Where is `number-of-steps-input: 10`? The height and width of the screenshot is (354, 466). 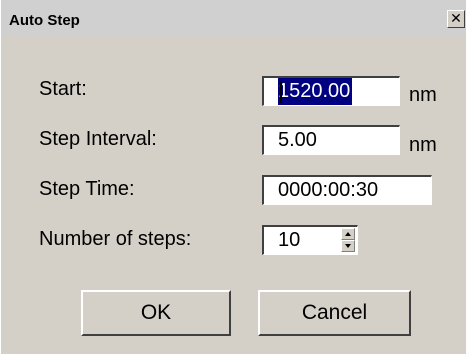
number-of-steps-input: 10 is located at coordinates (310, 240).